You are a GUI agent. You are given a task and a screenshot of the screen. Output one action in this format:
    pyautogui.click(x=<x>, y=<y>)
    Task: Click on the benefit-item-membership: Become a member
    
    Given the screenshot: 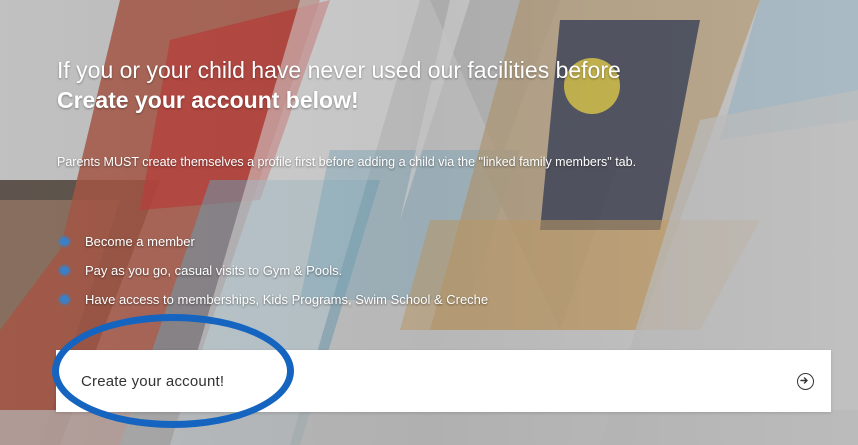 What is the action you would take?
    pyautogui.click(x=272, y=246)
    